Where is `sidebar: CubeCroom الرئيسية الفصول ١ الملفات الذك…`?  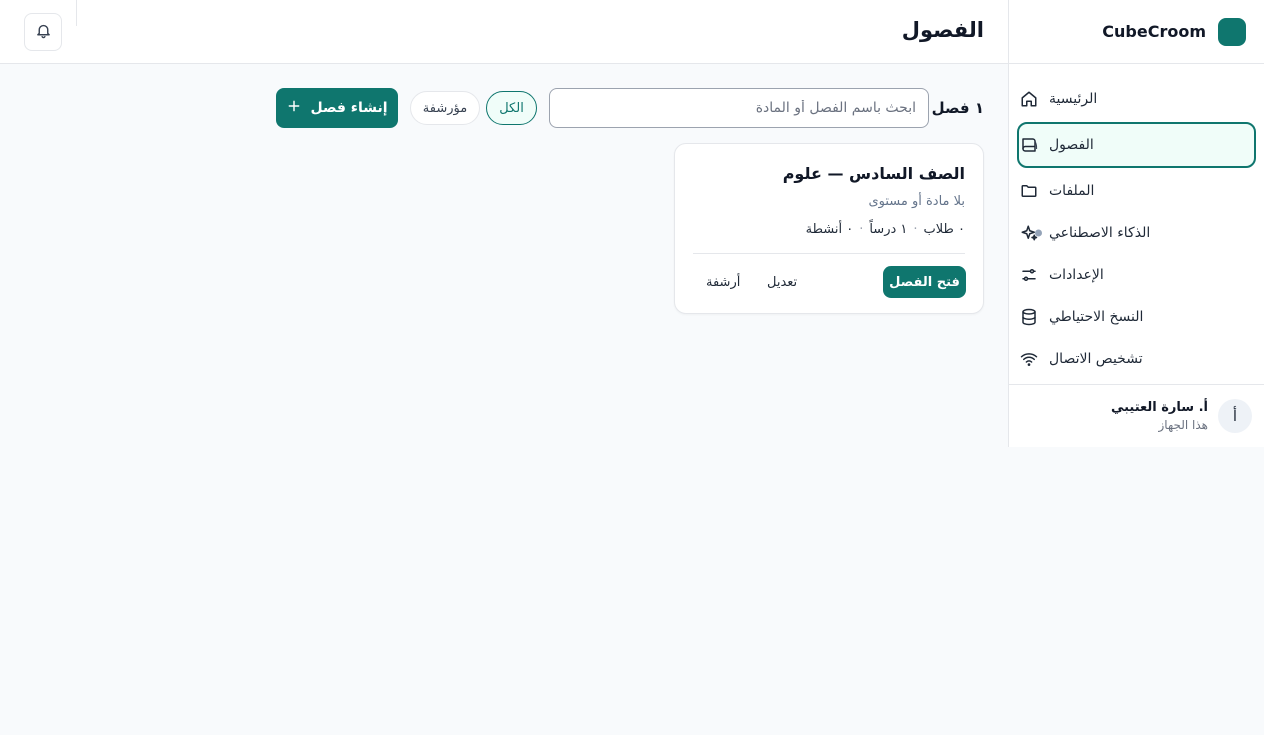 sidebar: CubeCroom الرئيسية الفصول ١ الملفات الذك… is located at coordinates (1136, 223).